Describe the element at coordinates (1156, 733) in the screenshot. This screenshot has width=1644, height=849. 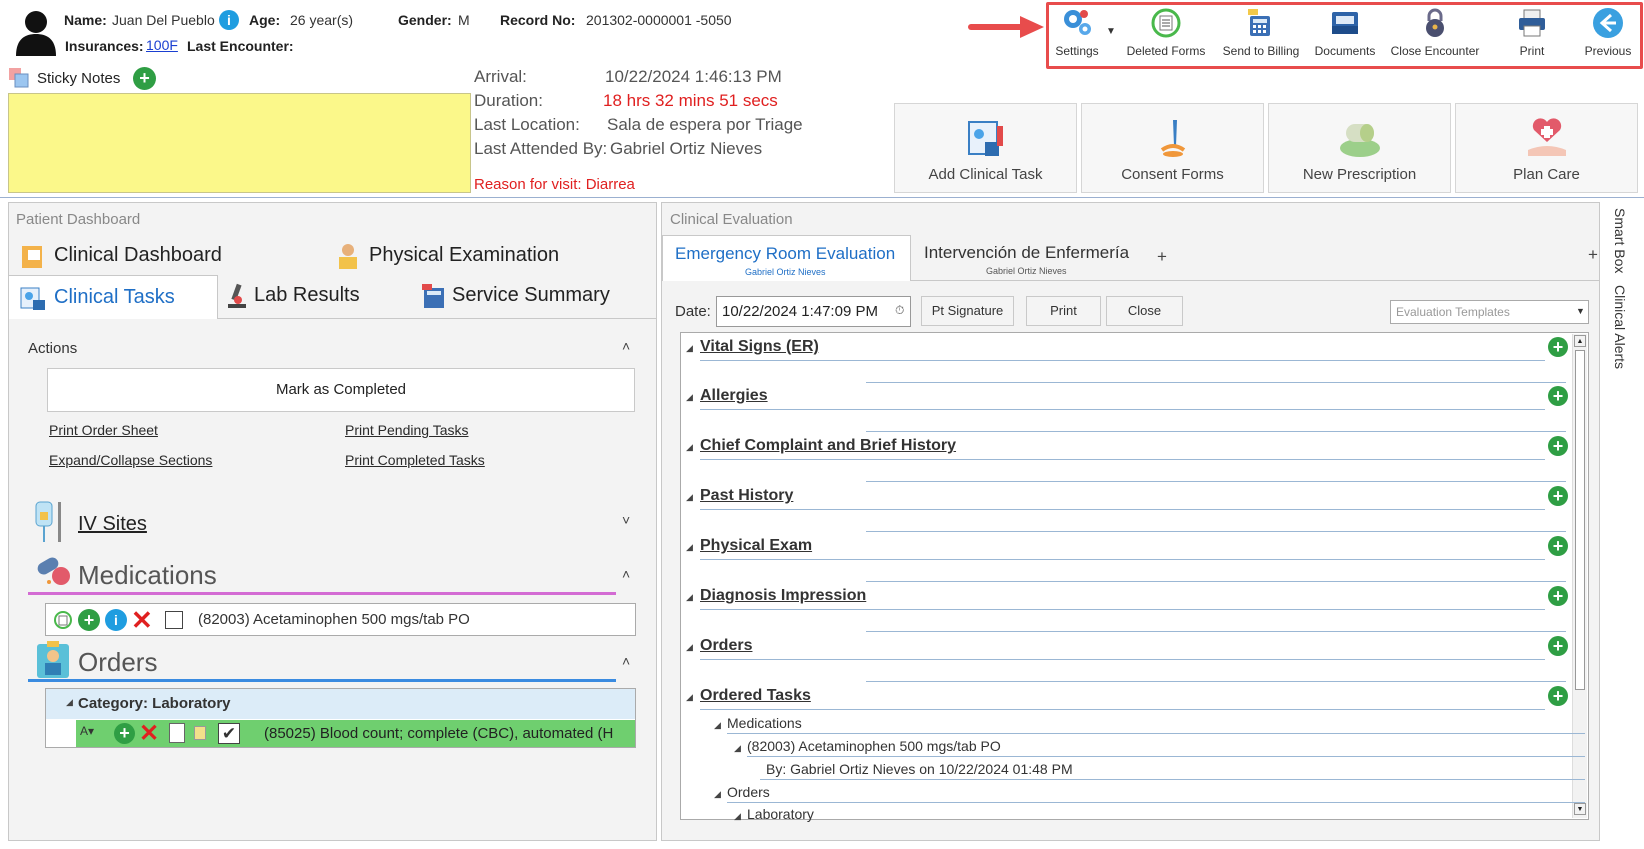
I see `tree-line` at that location.